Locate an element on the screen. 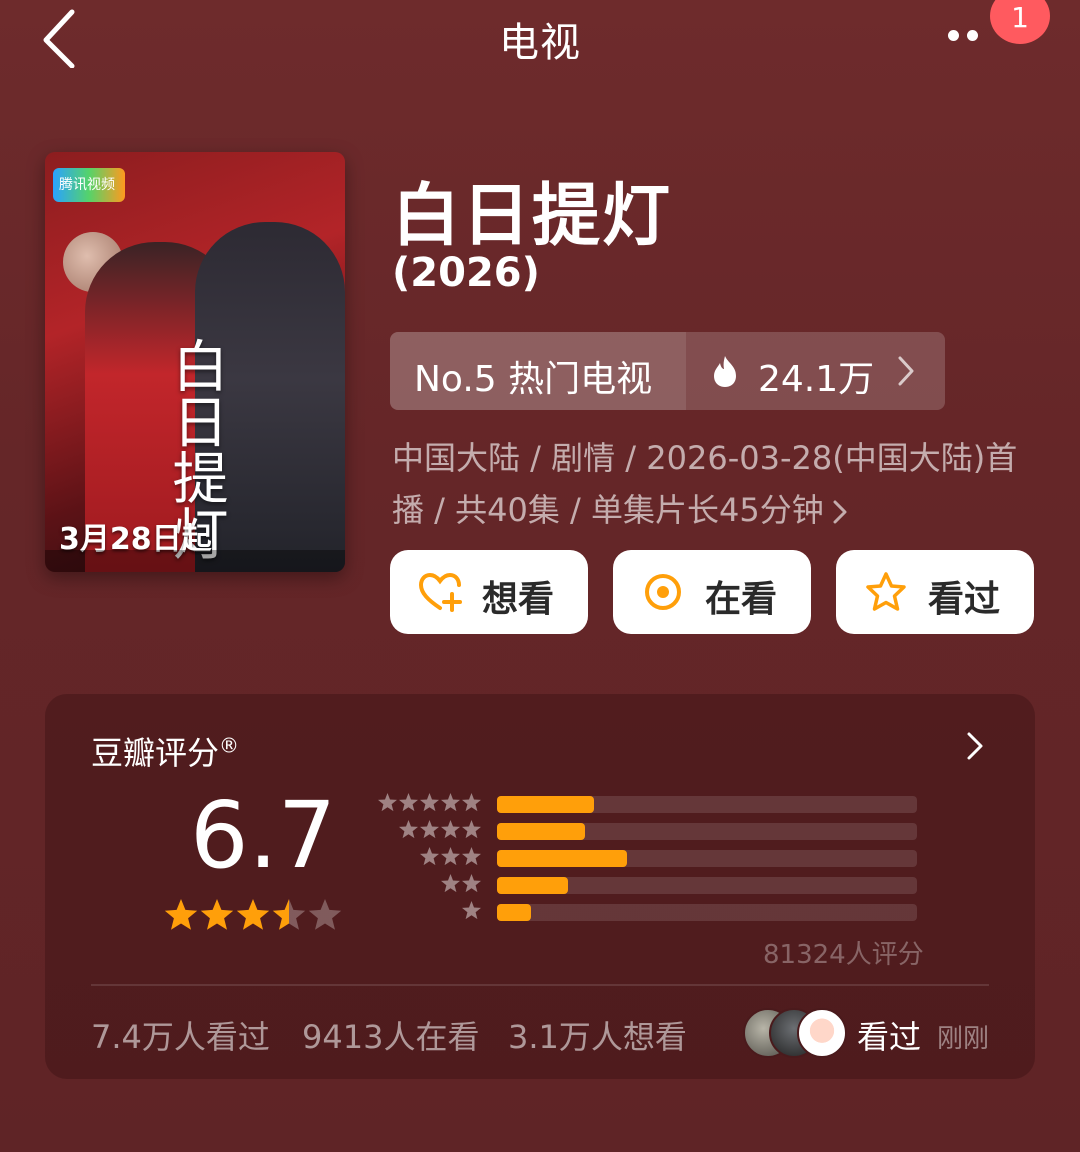  score-stars is located at coordinates (253, 914).